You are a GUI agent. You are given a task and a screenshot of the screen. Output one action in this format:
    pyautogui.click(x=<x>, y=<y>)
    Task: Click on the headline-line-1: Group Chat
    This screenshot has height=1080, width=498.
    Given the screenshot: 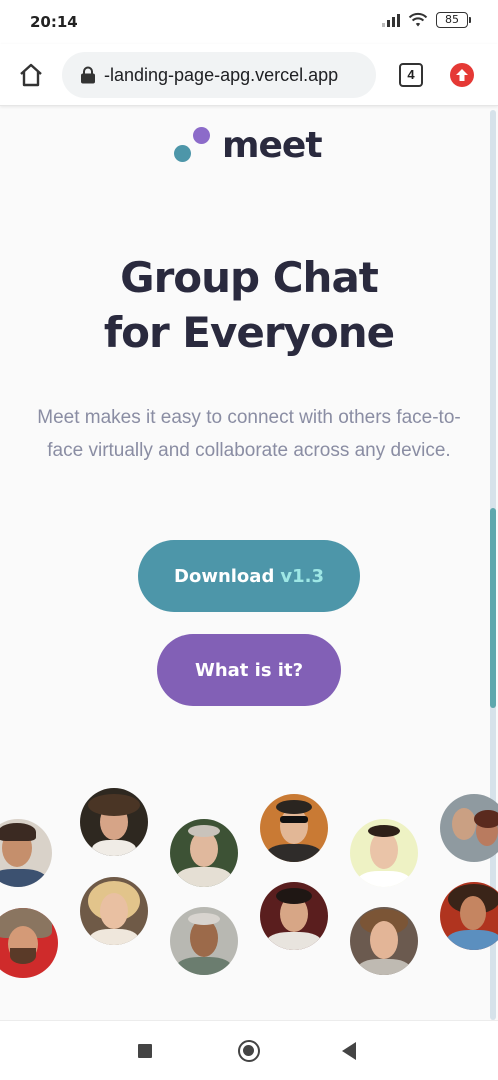 What is the action you would take?
    pyautogui.click(x=249, y=277)
    